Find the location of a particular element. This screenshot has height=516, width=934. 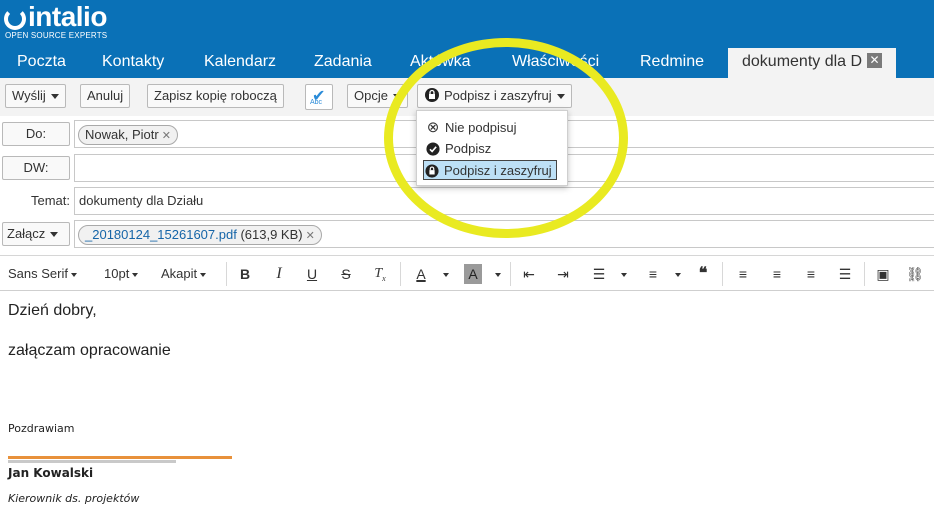

attach-button: Załącz is located at coordinates (36, 234).